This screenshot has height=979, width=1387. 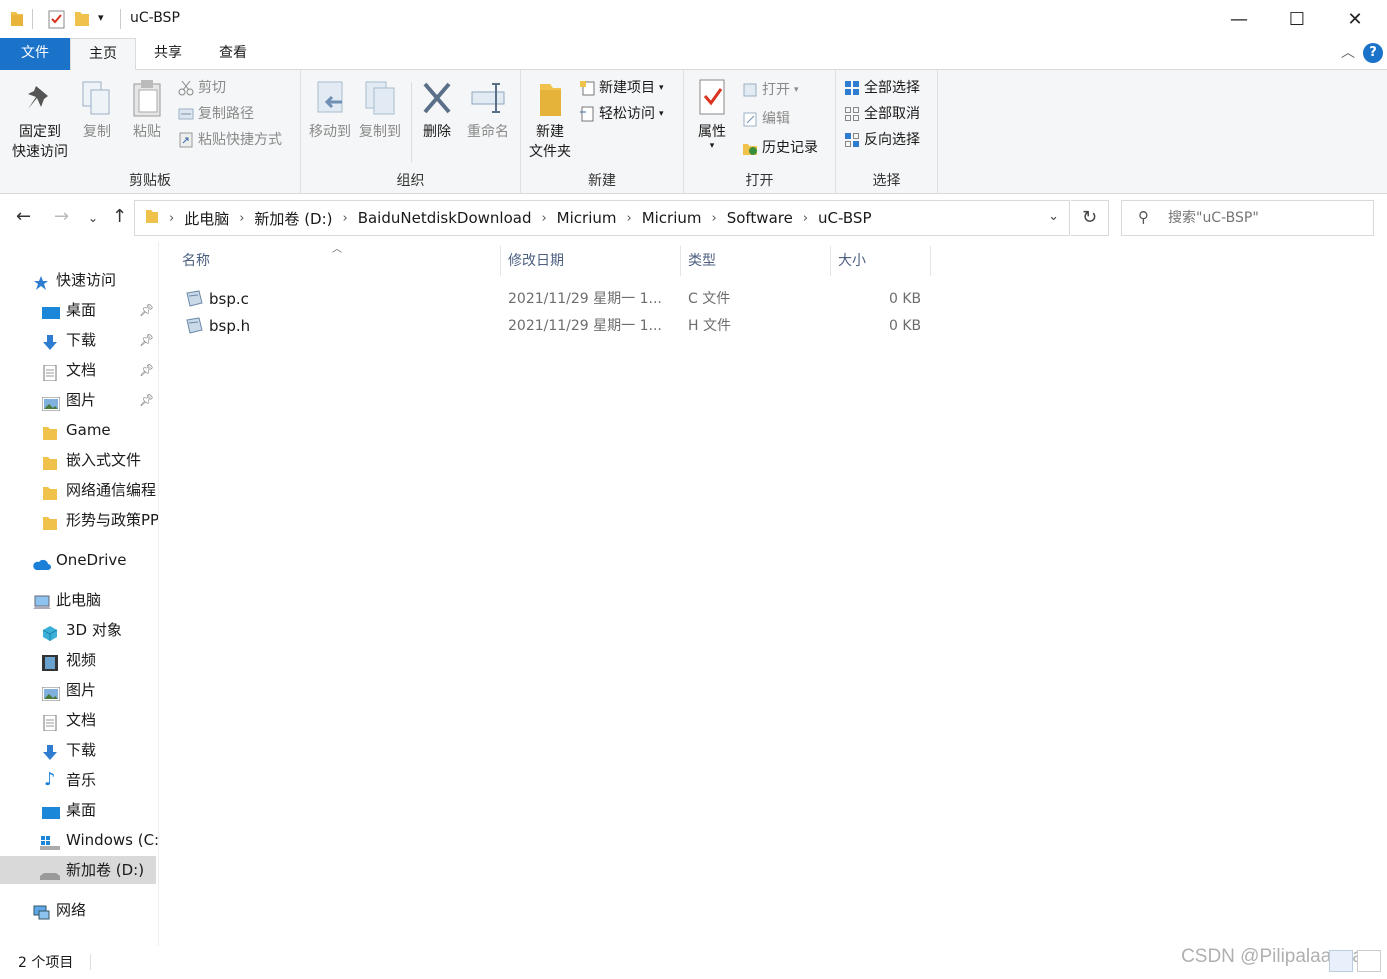 I want to click on properties-quick-icon, so click(x=57, y=19).